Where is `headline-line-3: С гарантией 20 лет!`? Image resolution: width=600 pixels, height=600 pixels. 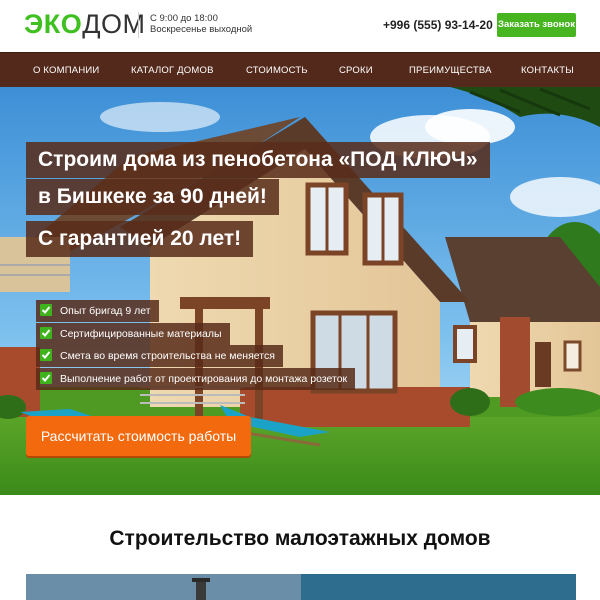 headline-line-3: С гарантией 20 лет! is located at coordinates (140, 239).